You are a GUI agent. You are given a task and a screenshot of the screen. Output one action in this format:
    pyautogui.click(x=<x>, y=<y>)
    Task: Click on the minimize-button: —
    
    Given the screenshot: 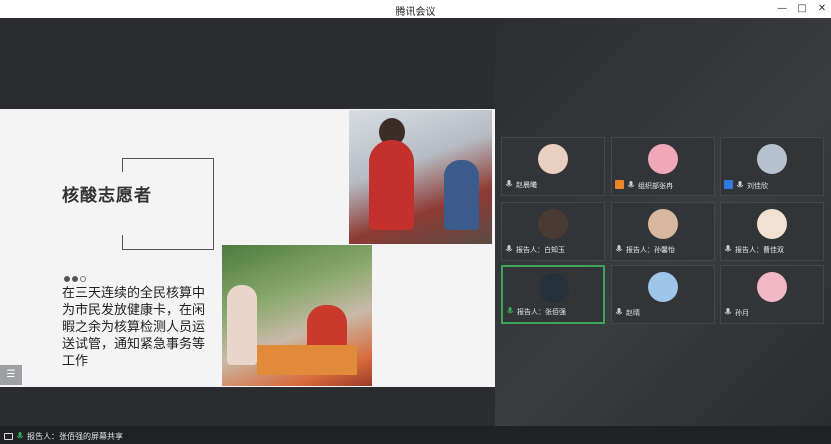 What is the action you would take?
    pyautogui.click(x=782, y=9)
    